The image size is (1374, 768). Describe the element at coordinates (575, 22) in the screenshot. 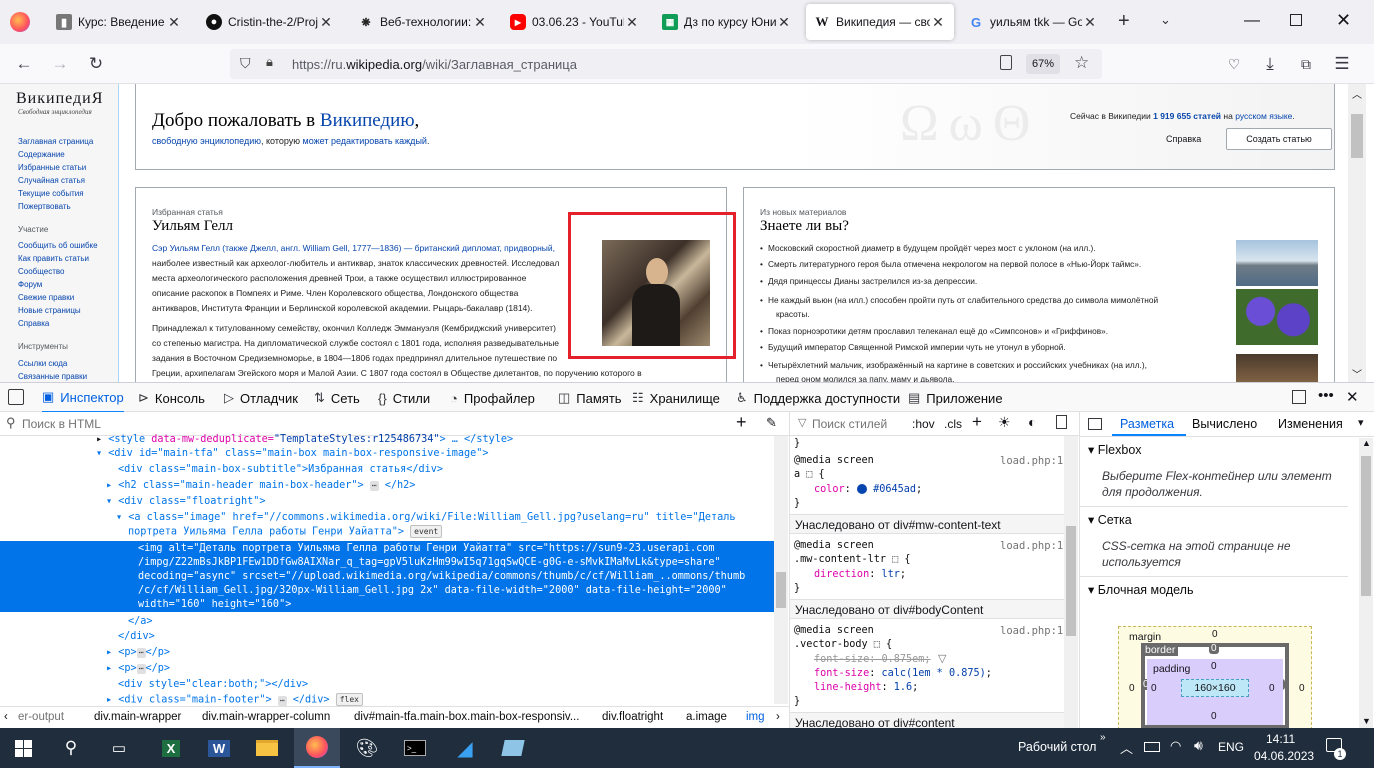

I see `tab-youtube: ▶ 03.06.23 - YouTub ✕` at that location.